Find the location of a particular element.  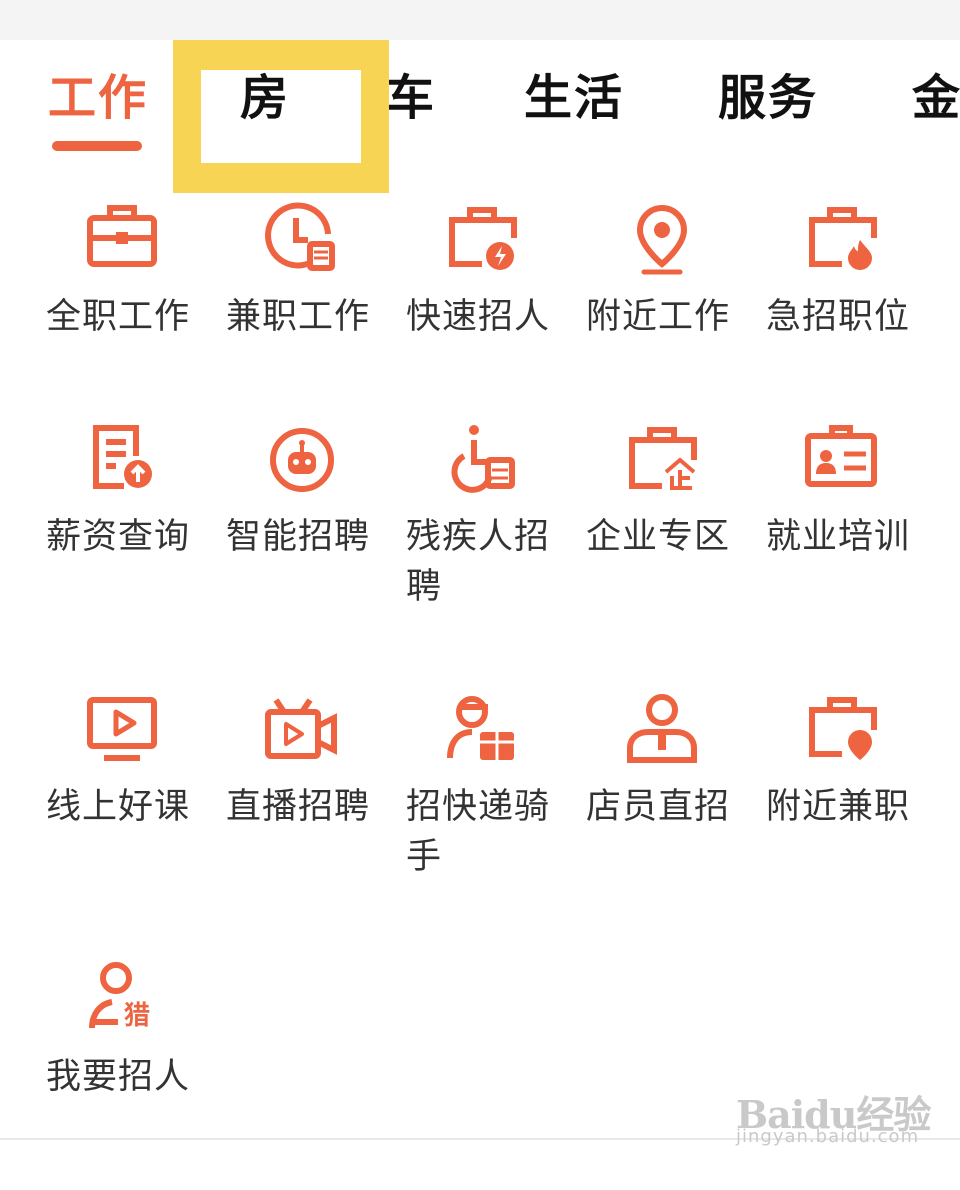

briefcase-location-icon is located at coordinates (842, 730).